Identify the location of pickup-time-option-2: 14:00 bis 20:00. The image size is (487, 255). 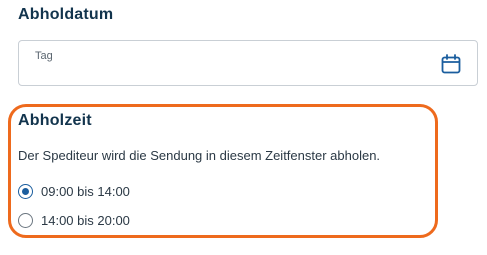
(74, 220).